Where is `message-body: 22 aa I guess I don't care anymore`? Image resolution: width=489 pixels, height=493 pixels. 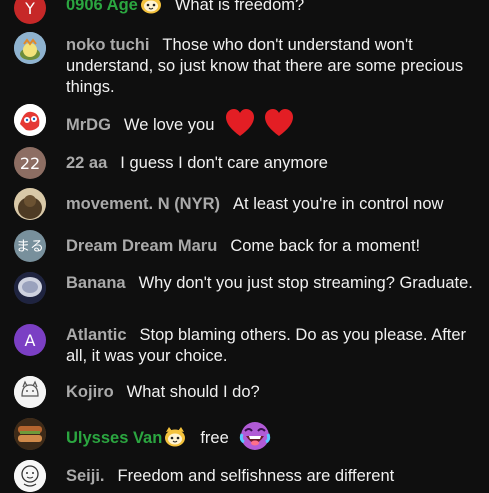
message-body: 22 aa I guess I don't care anymore is located at coordinates (270, 163).